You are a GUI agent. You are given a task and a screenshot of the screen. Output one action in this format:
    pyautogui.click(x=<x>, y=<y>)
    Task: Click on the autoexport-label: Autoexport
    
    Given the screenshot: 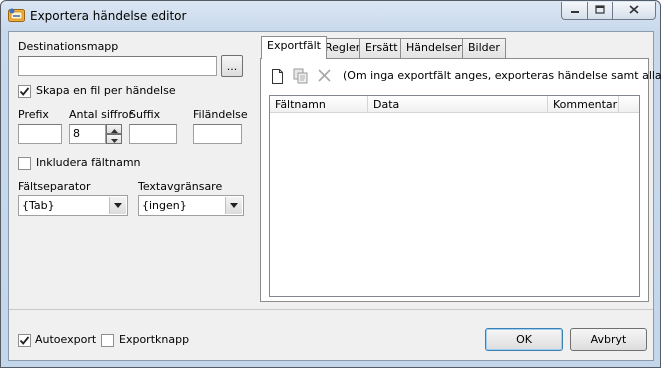 What is the action you would take?
    pyautogui.click(x=66, y=339)
    